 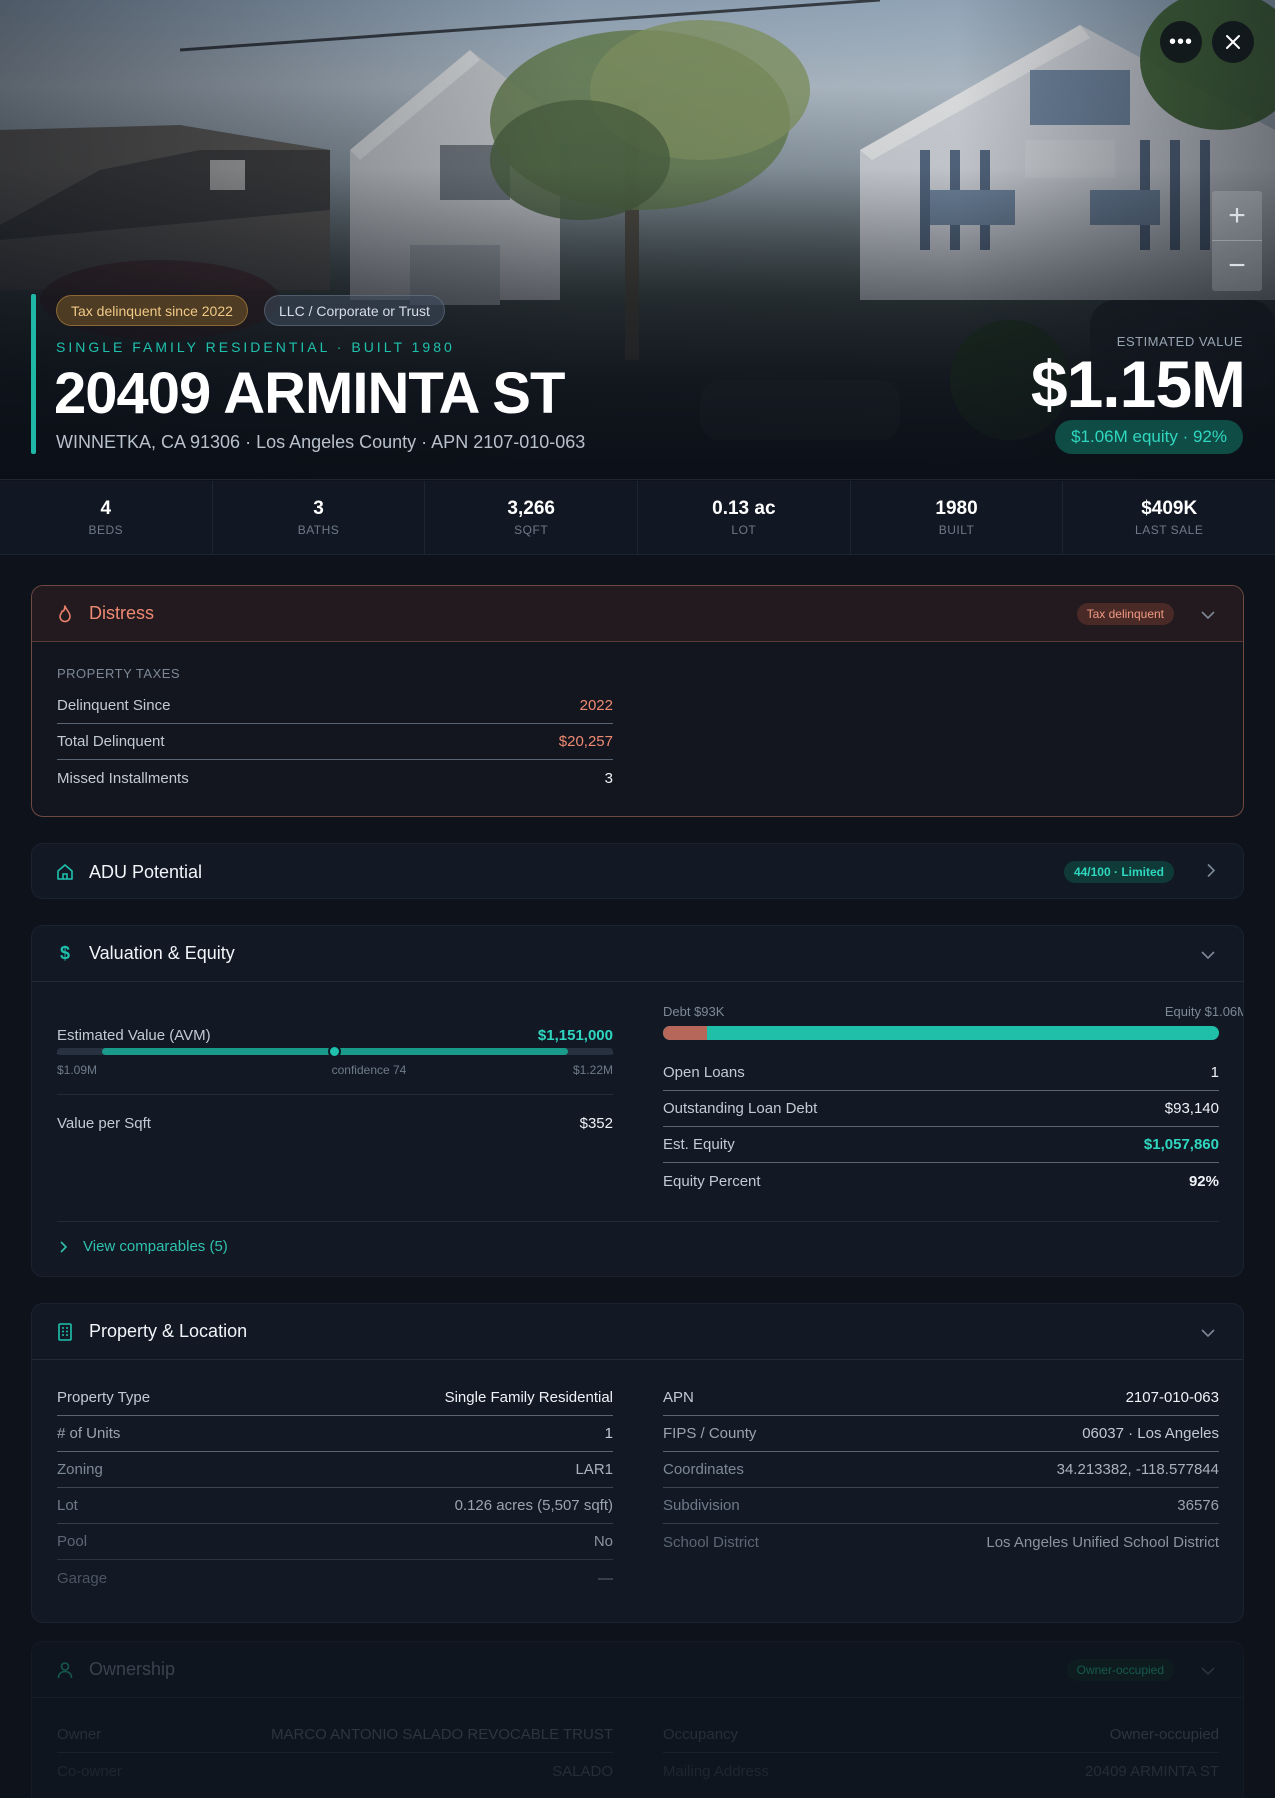 I want to click on user-icon, so click(x=65, y=1670).